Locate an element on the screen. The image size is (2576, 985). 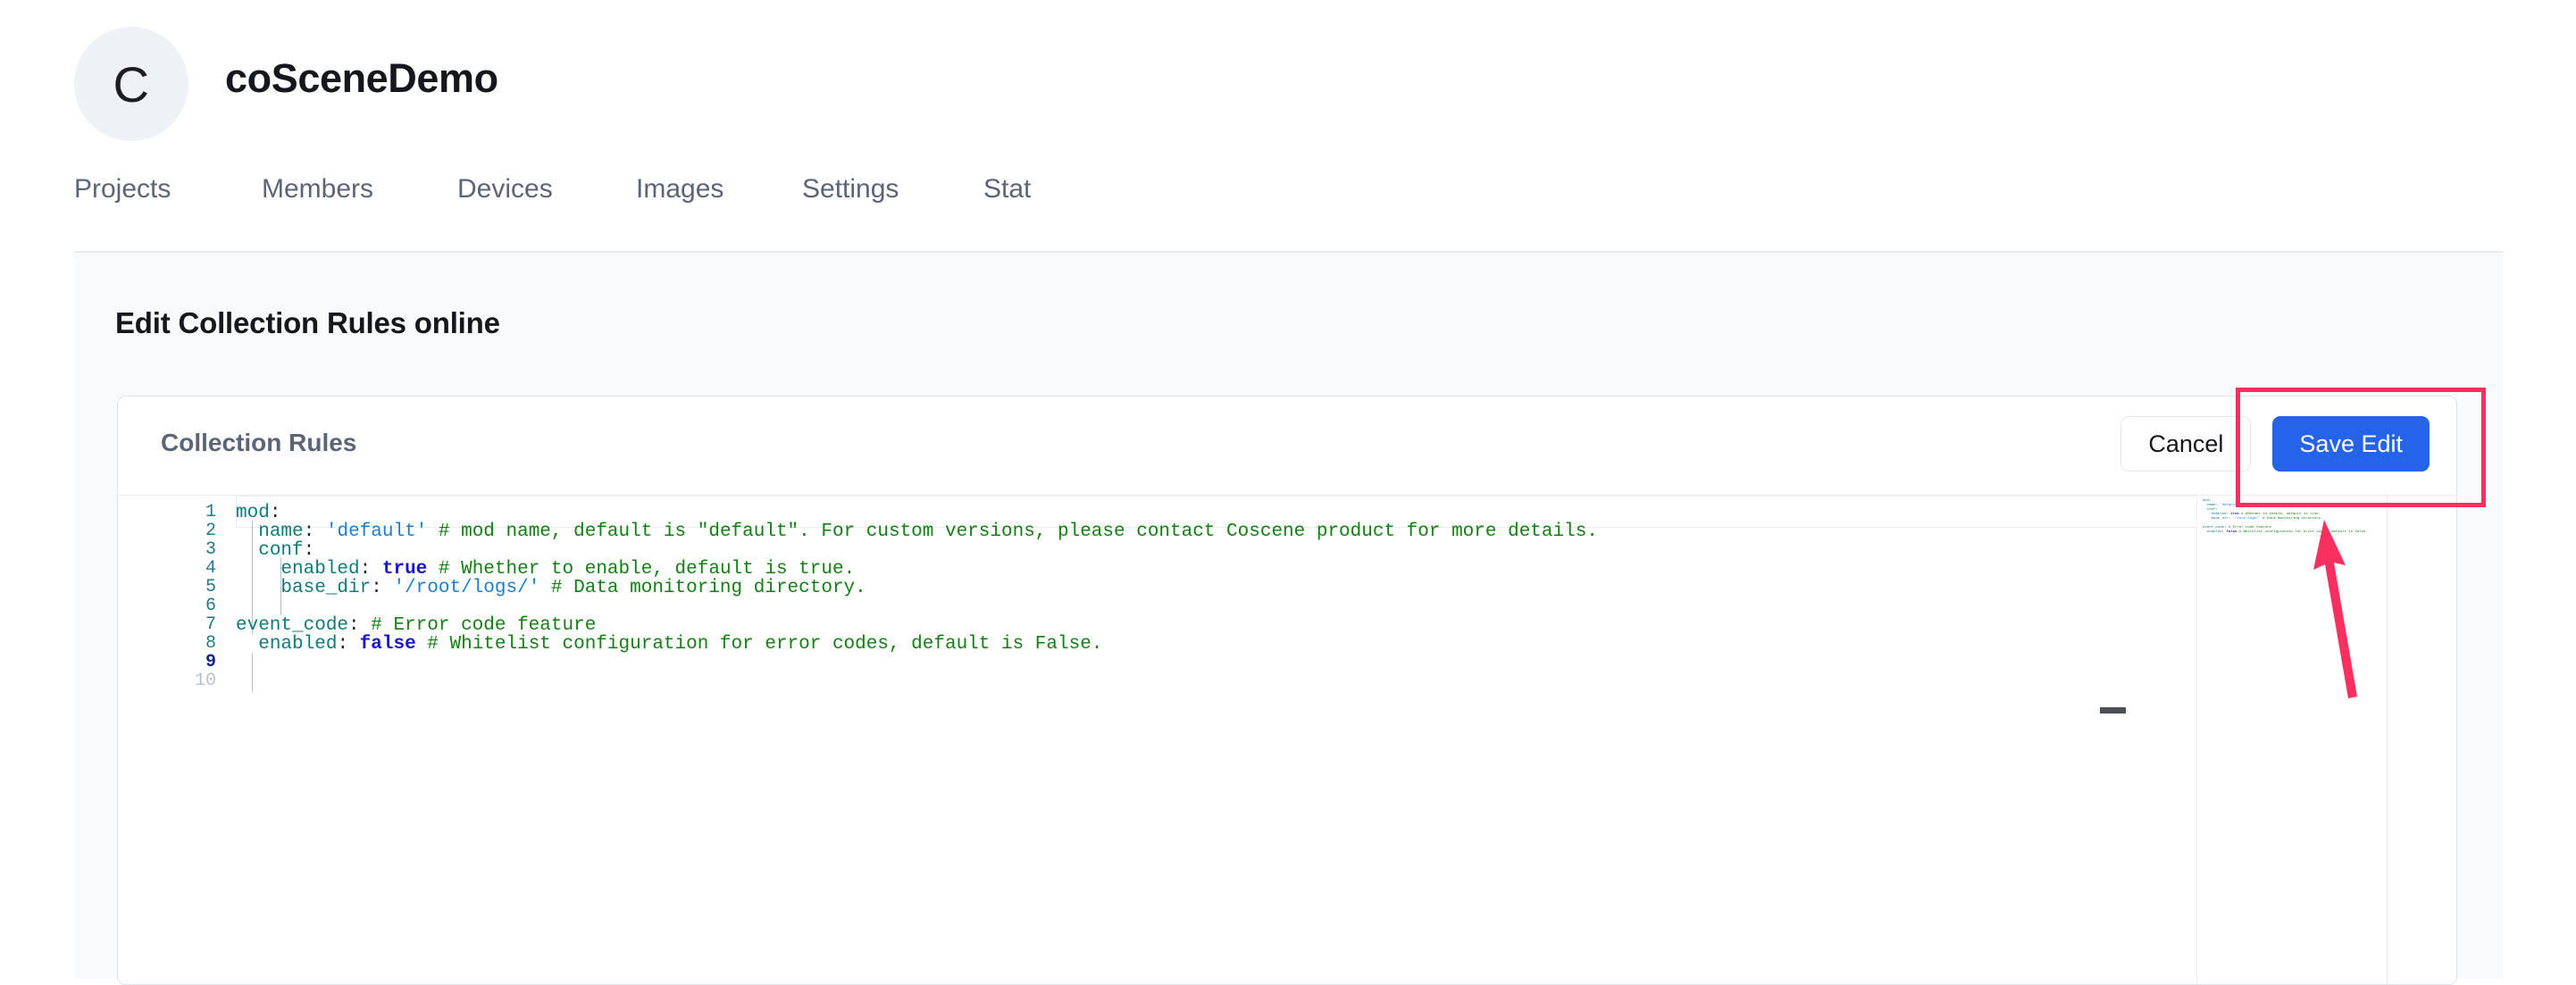
editor-line: 6 is located at coordinates (1287, 606).